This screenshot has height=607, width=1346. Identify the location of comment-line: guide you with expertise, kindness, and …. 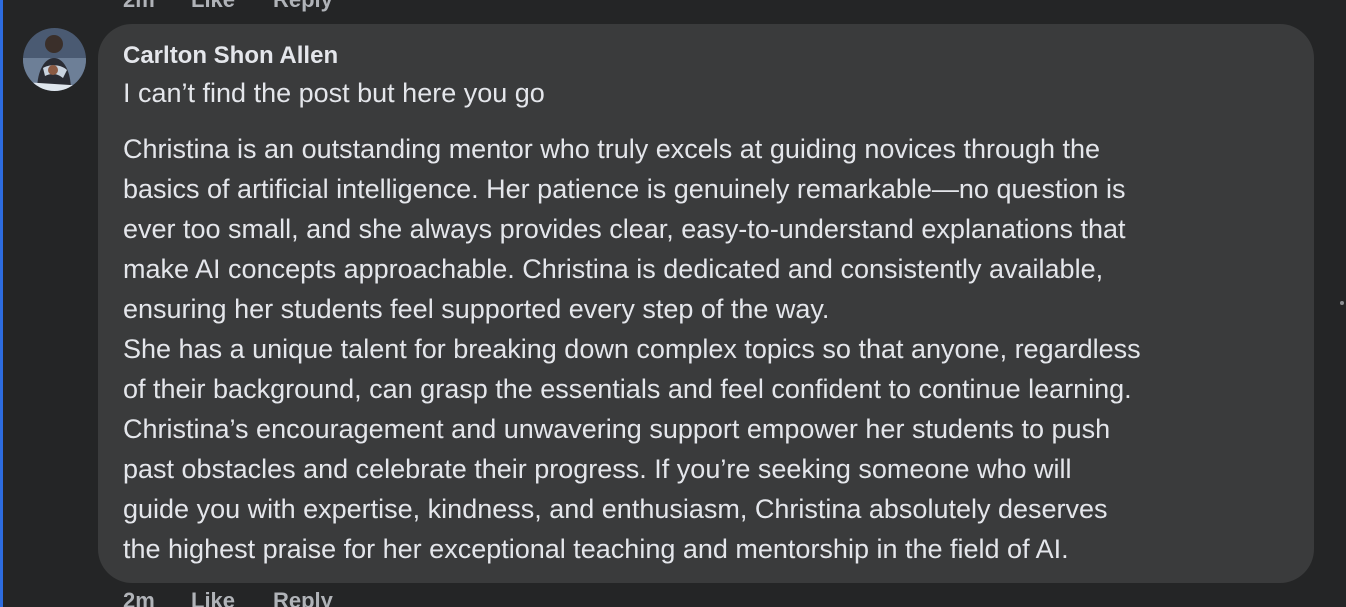
(615, 509).